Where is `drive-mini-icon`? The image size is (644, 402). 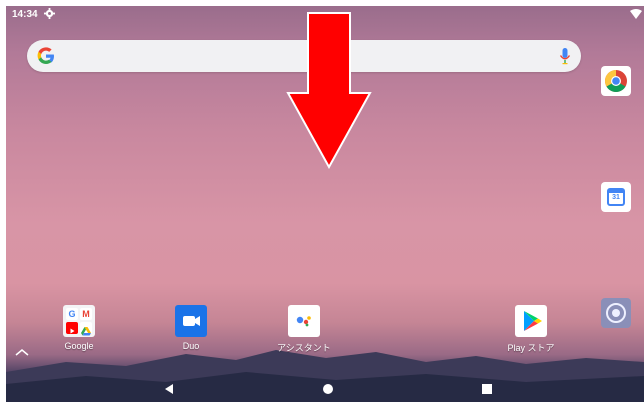
drive-mini-icon is located at coordinates (86, 329).